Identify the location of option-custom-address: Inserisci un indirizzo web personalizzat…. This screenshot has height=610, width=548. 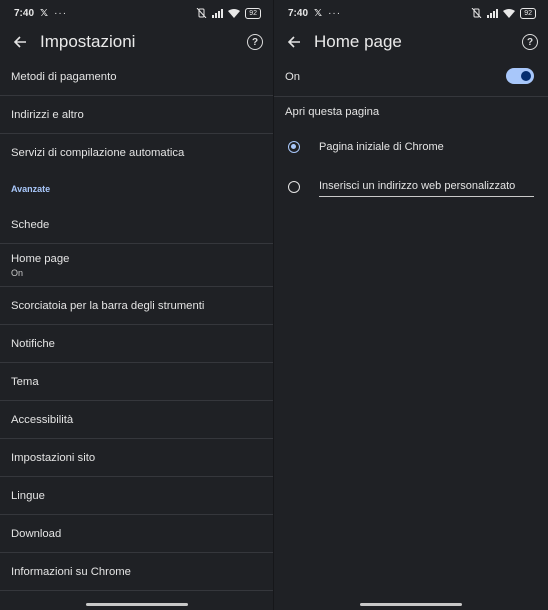
(411, 187).